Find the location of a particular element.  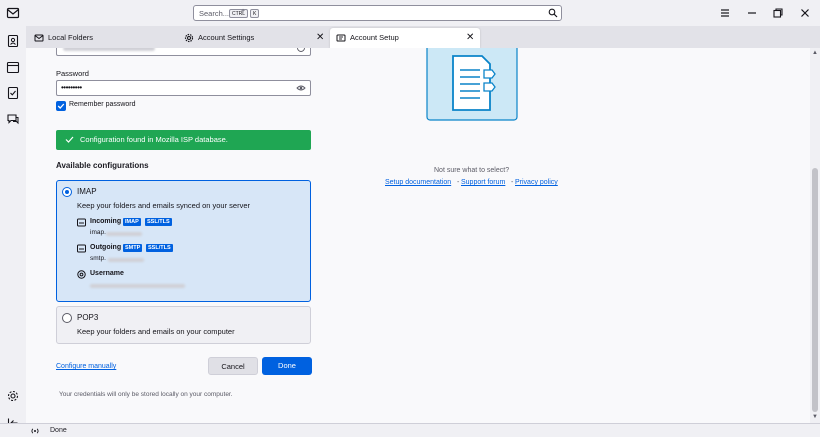

scrollbar: ▲ ▼ is located at coordinates (815, 235).